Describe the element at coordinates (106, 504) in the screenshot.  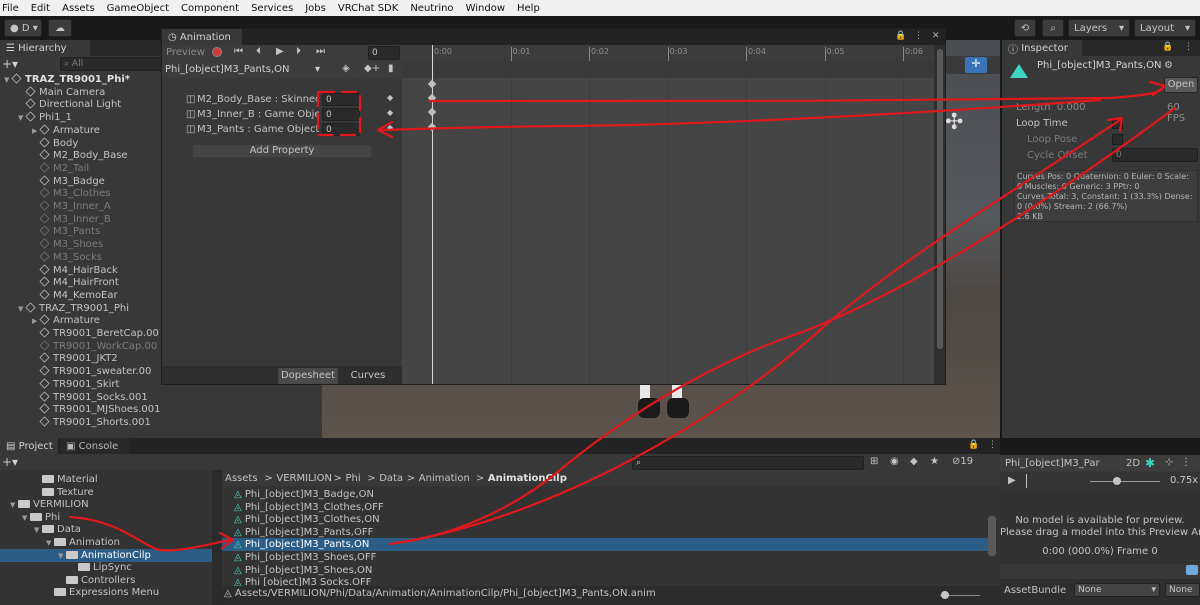
I see `project-tree-item: ▼ VERMILION` at that location.